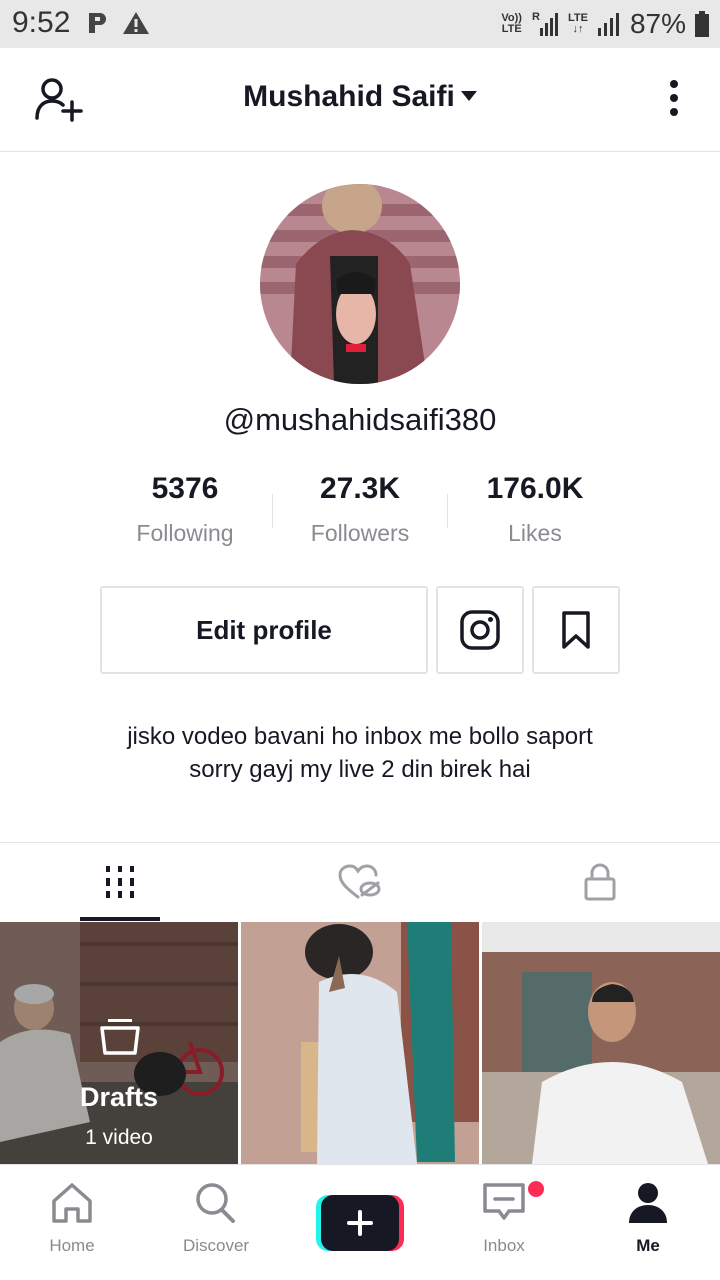 This screenshot has width=720, height=1280. I want to click on stat-followers: 27.3K Followers, so click(360, 509).